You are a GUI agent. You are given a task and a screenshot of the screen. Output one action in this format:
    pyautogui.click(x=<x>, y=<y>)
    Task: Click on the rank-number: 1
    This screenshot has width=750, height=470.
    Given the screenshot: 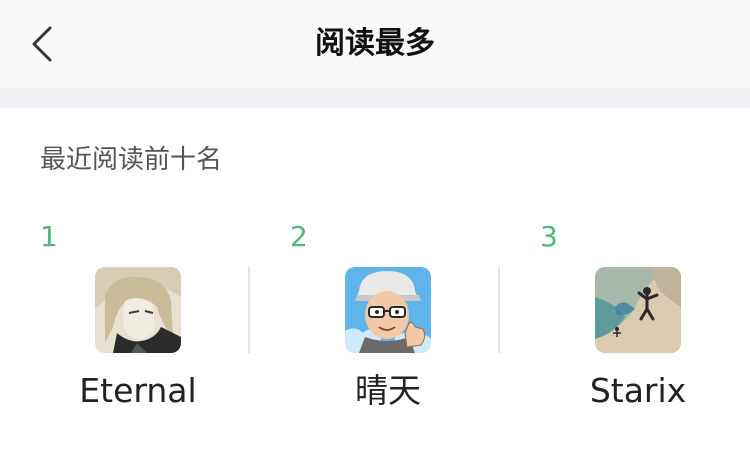 What is the action you would take?
    pyautogui.click(x=49, y=236)
    